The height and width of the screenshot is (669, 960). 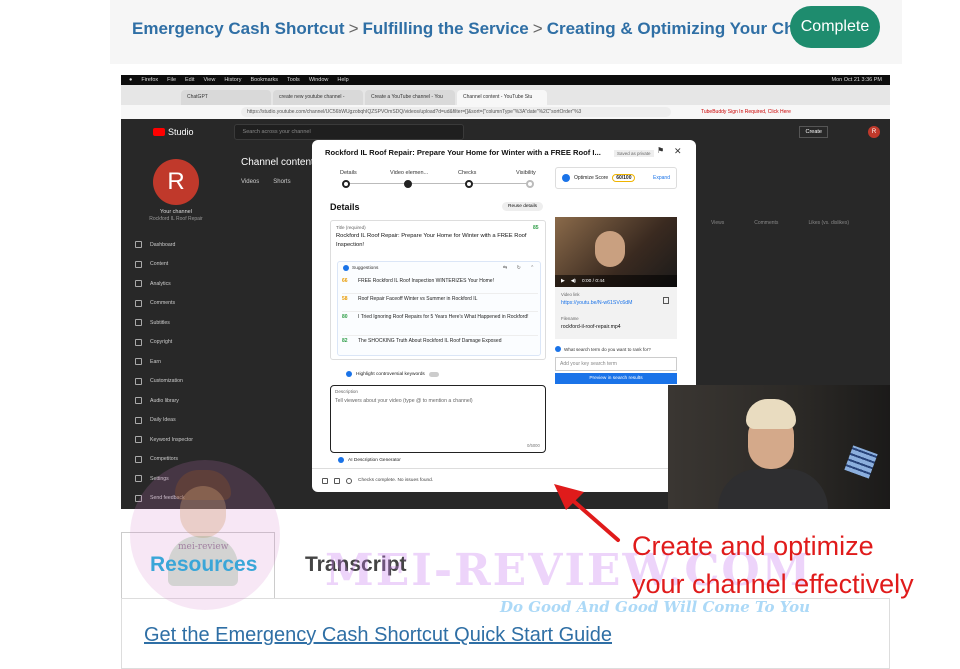 What do you see at coordinates (164, 400) in the screenshot?
I see `nav-label: Audio library` at bounding box center [164, 400].